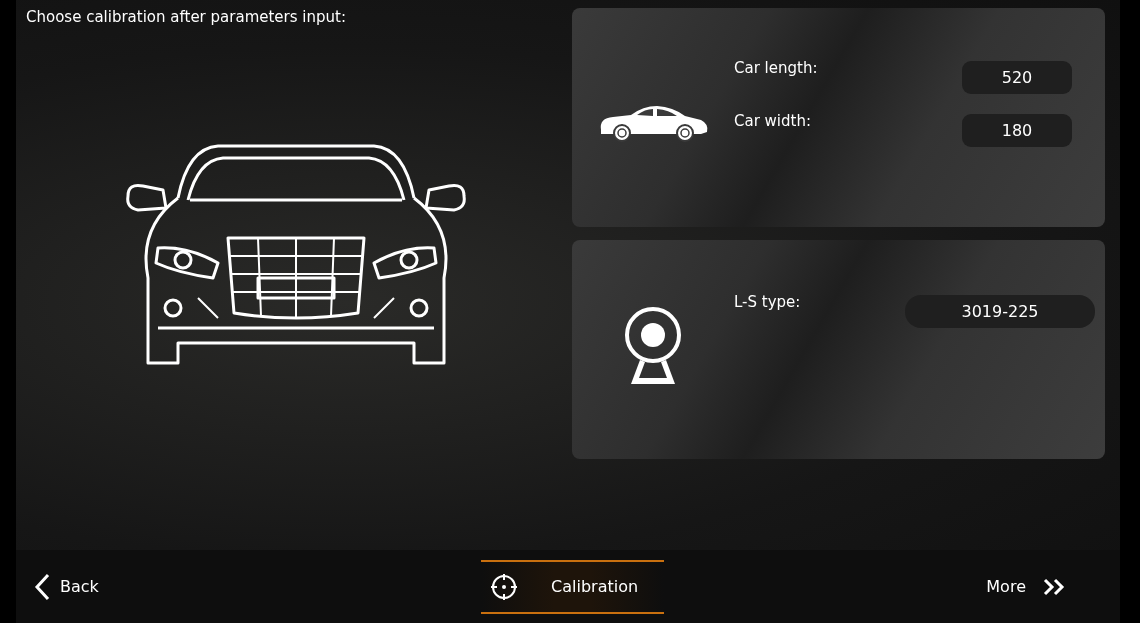 This screenshot has width=1140, height=623. Describe the element at coordinates (66, 586) in the screenshot. I see `back-button: Back` at that location.